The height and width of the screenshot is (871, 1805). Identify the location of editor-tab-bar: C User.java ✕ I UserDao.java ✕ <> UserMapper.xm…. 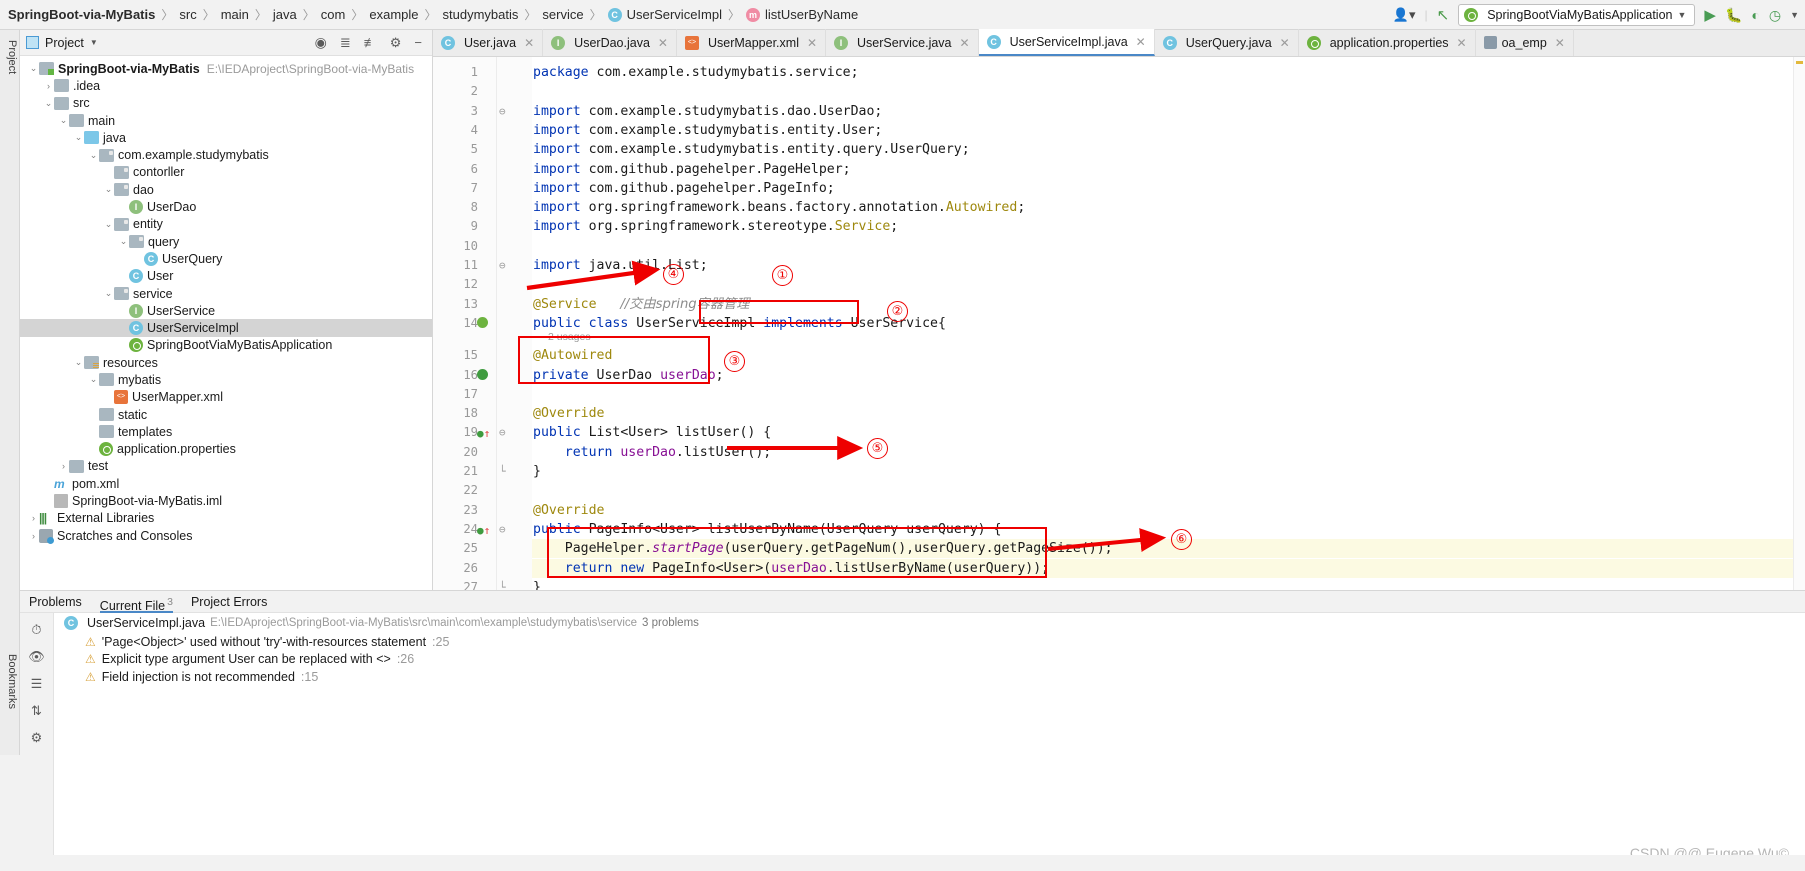
(1119, 43).